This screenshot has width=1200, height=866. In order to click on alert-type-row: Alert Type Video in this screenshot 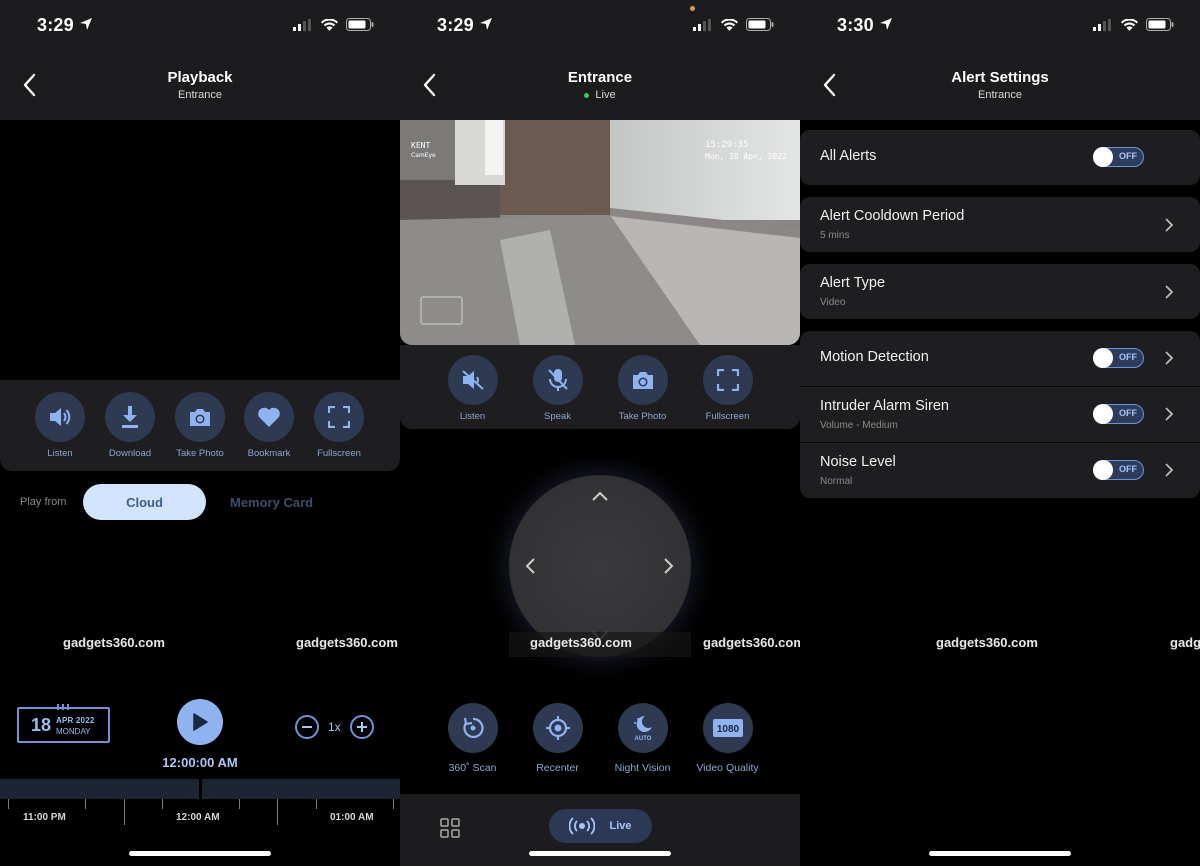, I will do `click(1000, 291)`.